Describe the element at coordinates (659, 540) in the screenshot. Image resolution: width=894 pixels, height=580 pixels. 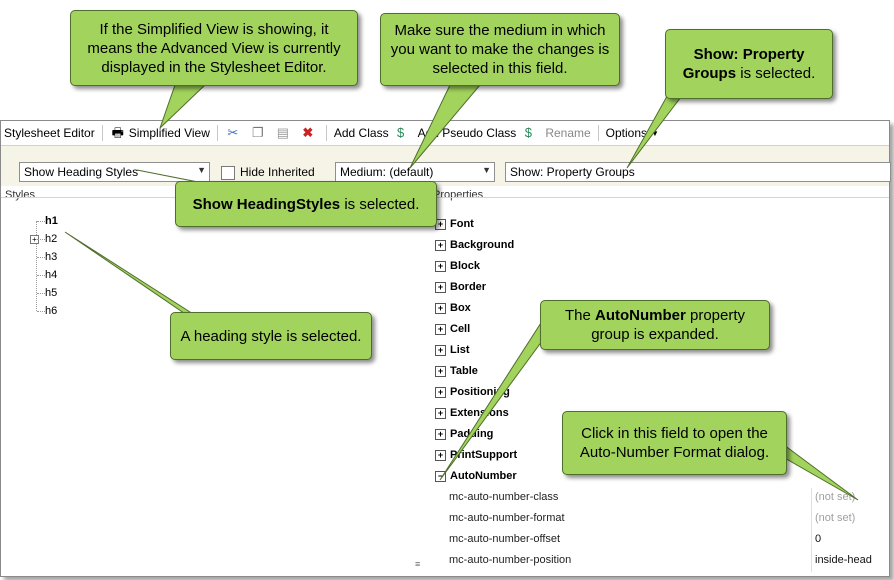
I see `property-row: mc-auto-number-offset 0` at that location.